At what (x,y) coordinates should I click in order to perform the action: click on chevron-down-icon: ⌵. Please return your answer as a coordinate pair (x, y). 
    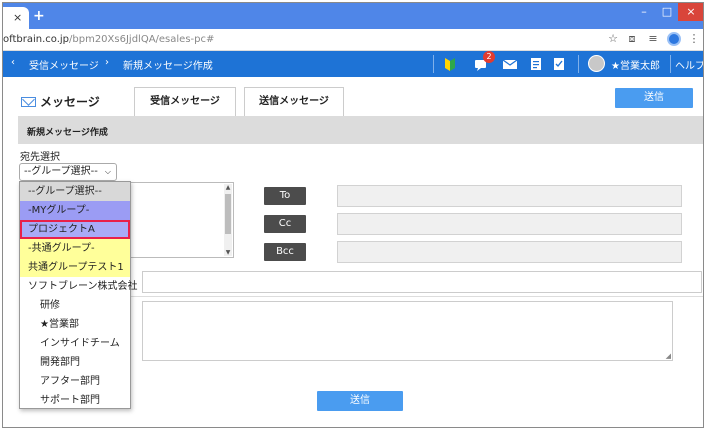
    Looking at the image, I should click on (107, 171).